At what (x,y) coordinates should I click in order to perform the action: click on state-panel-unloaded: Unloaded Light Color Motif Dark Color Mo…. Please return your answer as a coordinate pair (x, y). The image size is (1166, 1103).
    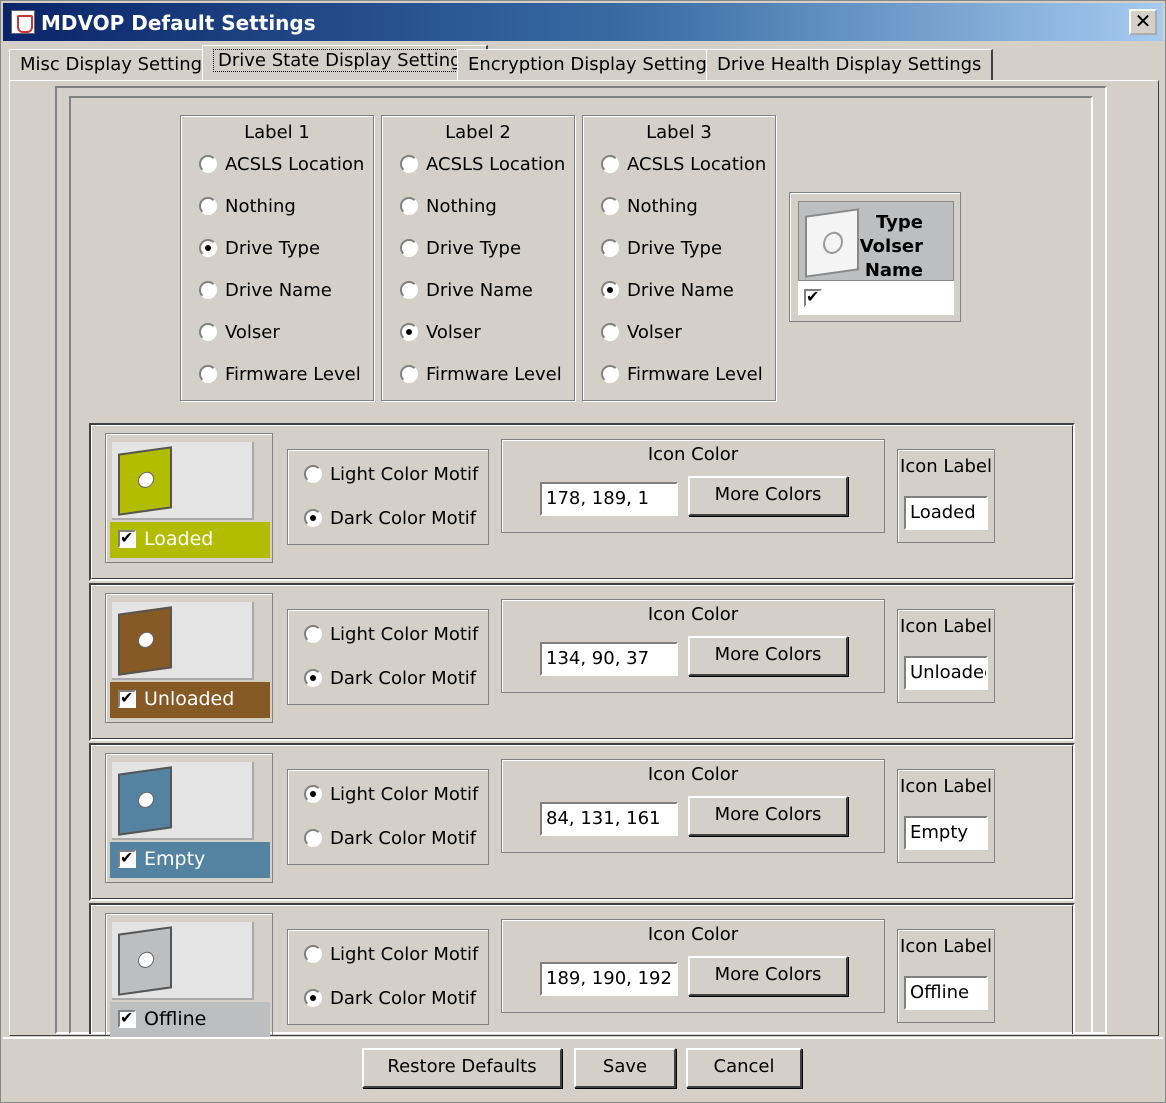
    Looking at the image, I should click on (582, 662).